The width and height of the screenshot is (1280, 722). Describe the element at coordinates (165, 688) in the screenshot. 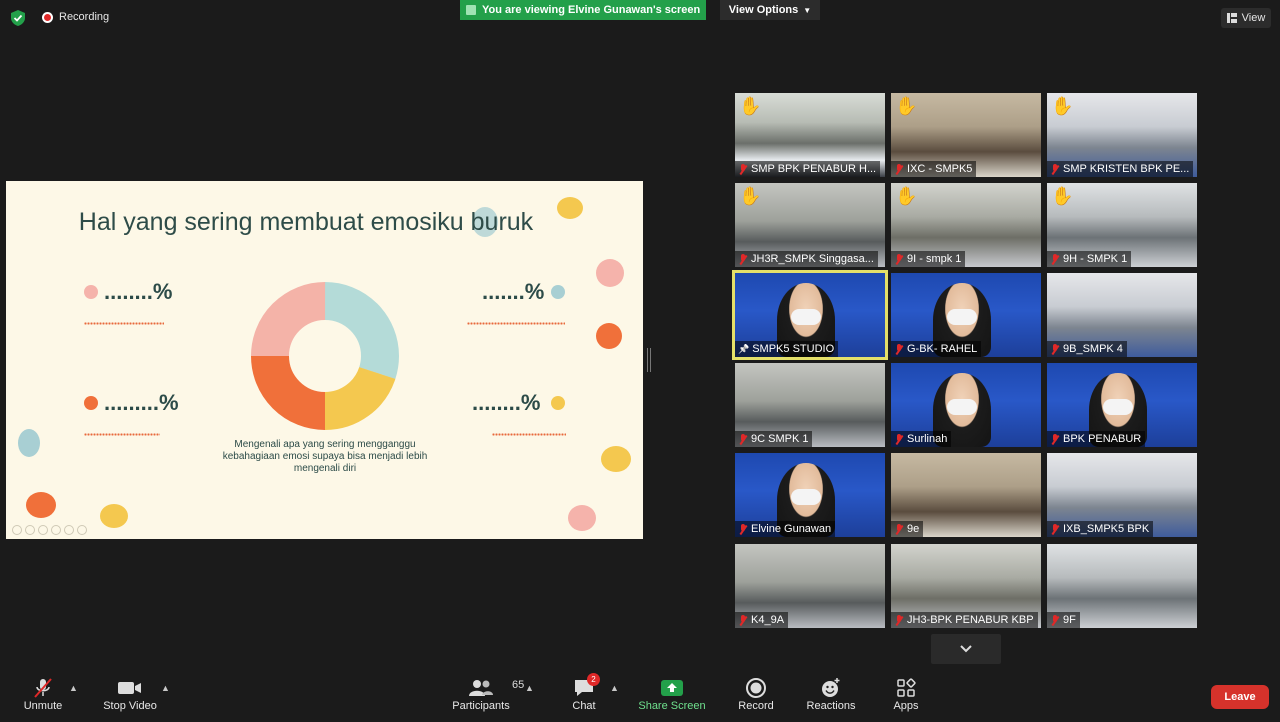

I see `video-options-caret-icon: ▲` at that location.